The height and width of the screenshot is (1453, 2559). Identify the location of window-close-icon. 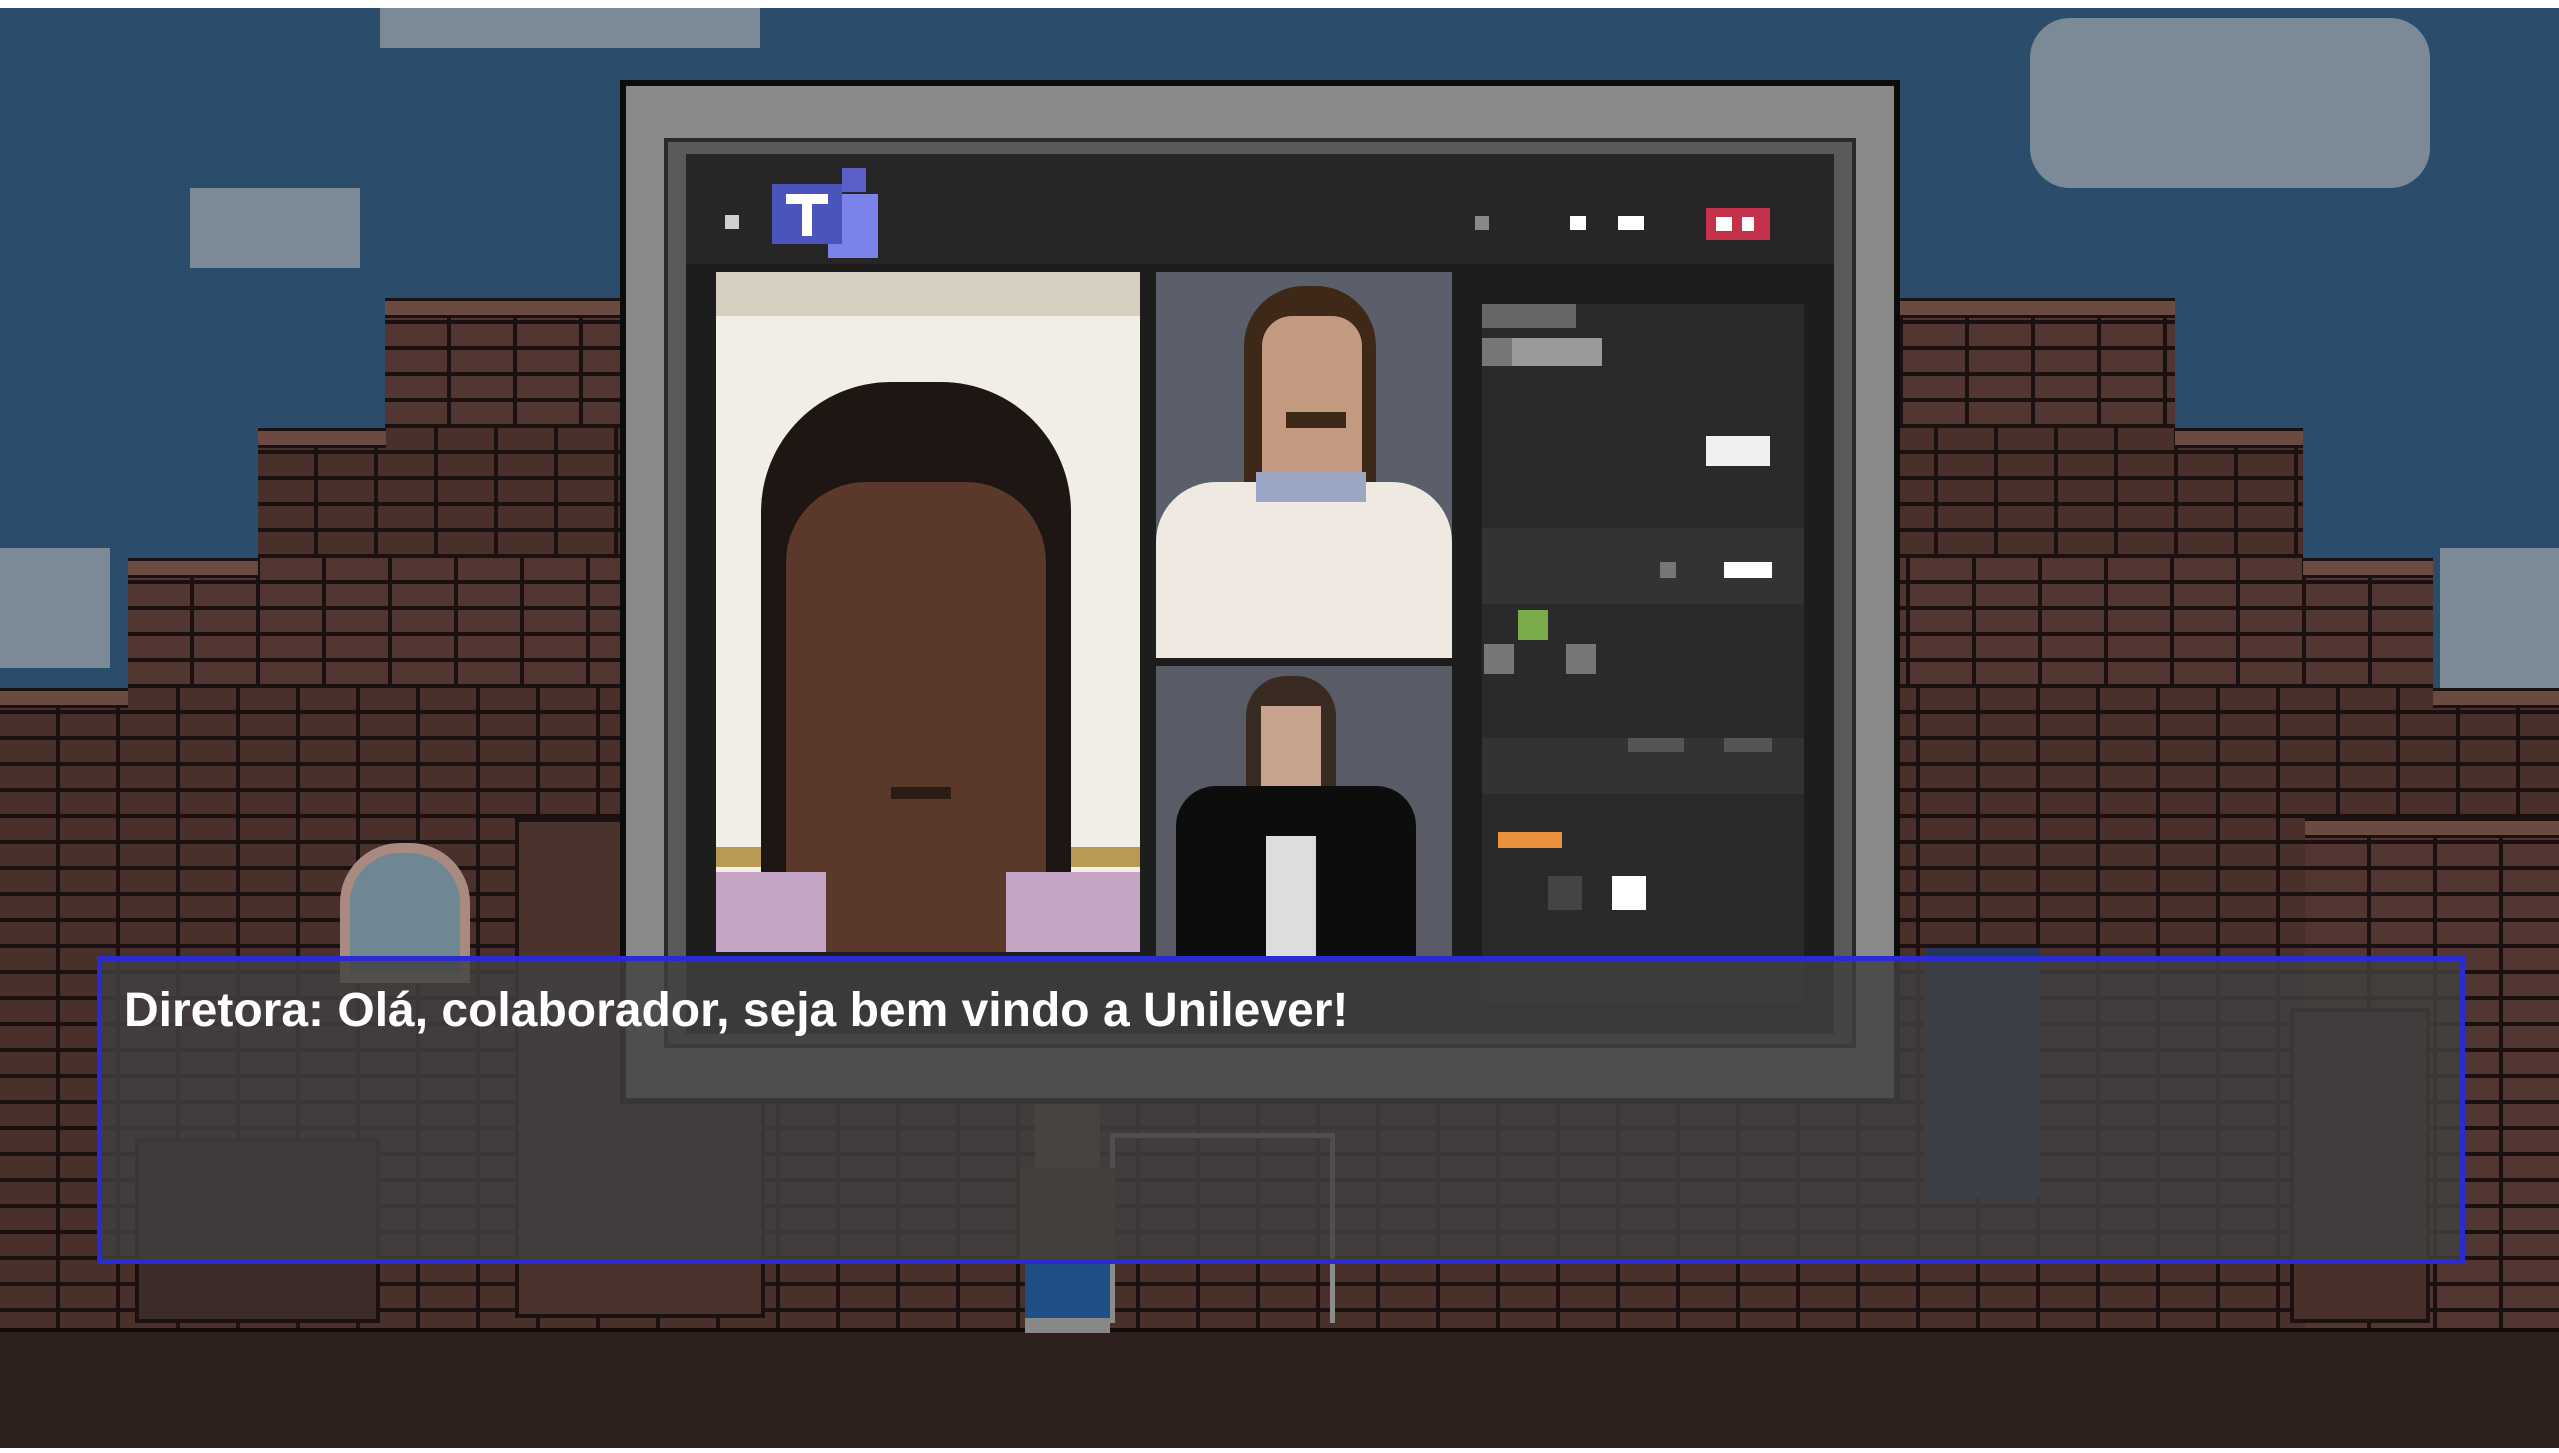
(1738, 224).